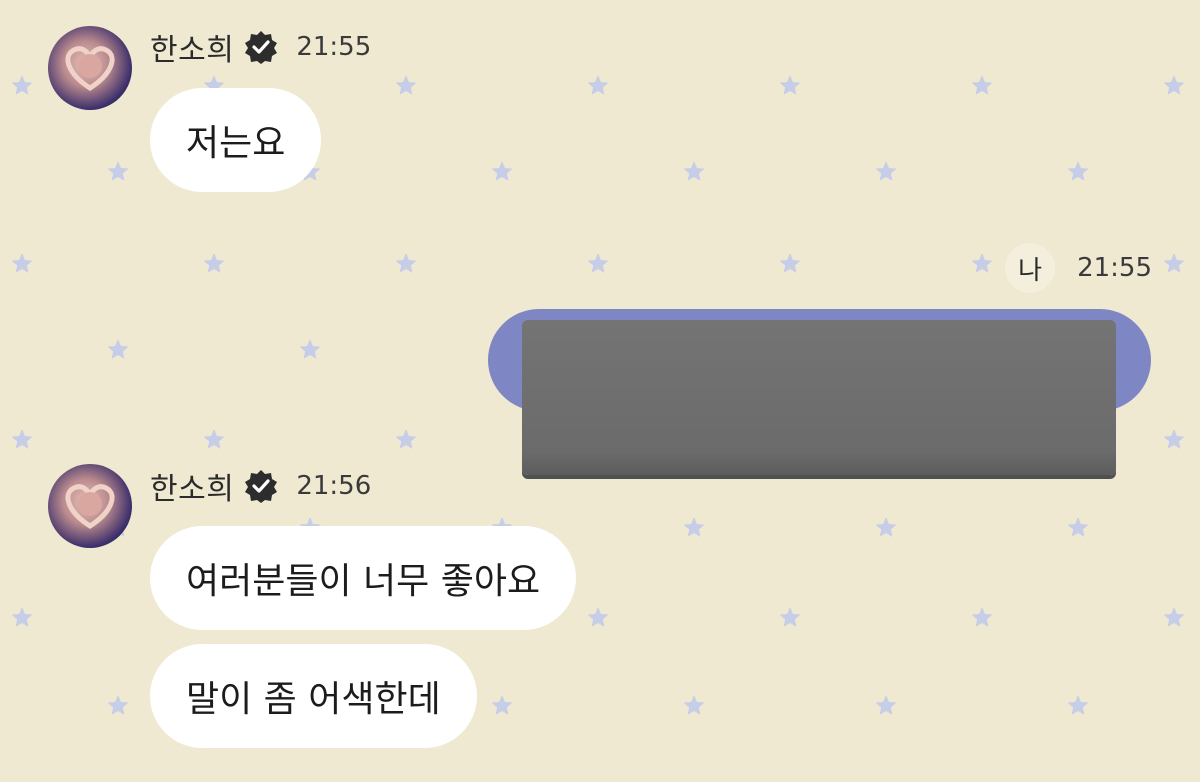  I want to click on my-message-header: 나 21:55, so click(1078, 268).